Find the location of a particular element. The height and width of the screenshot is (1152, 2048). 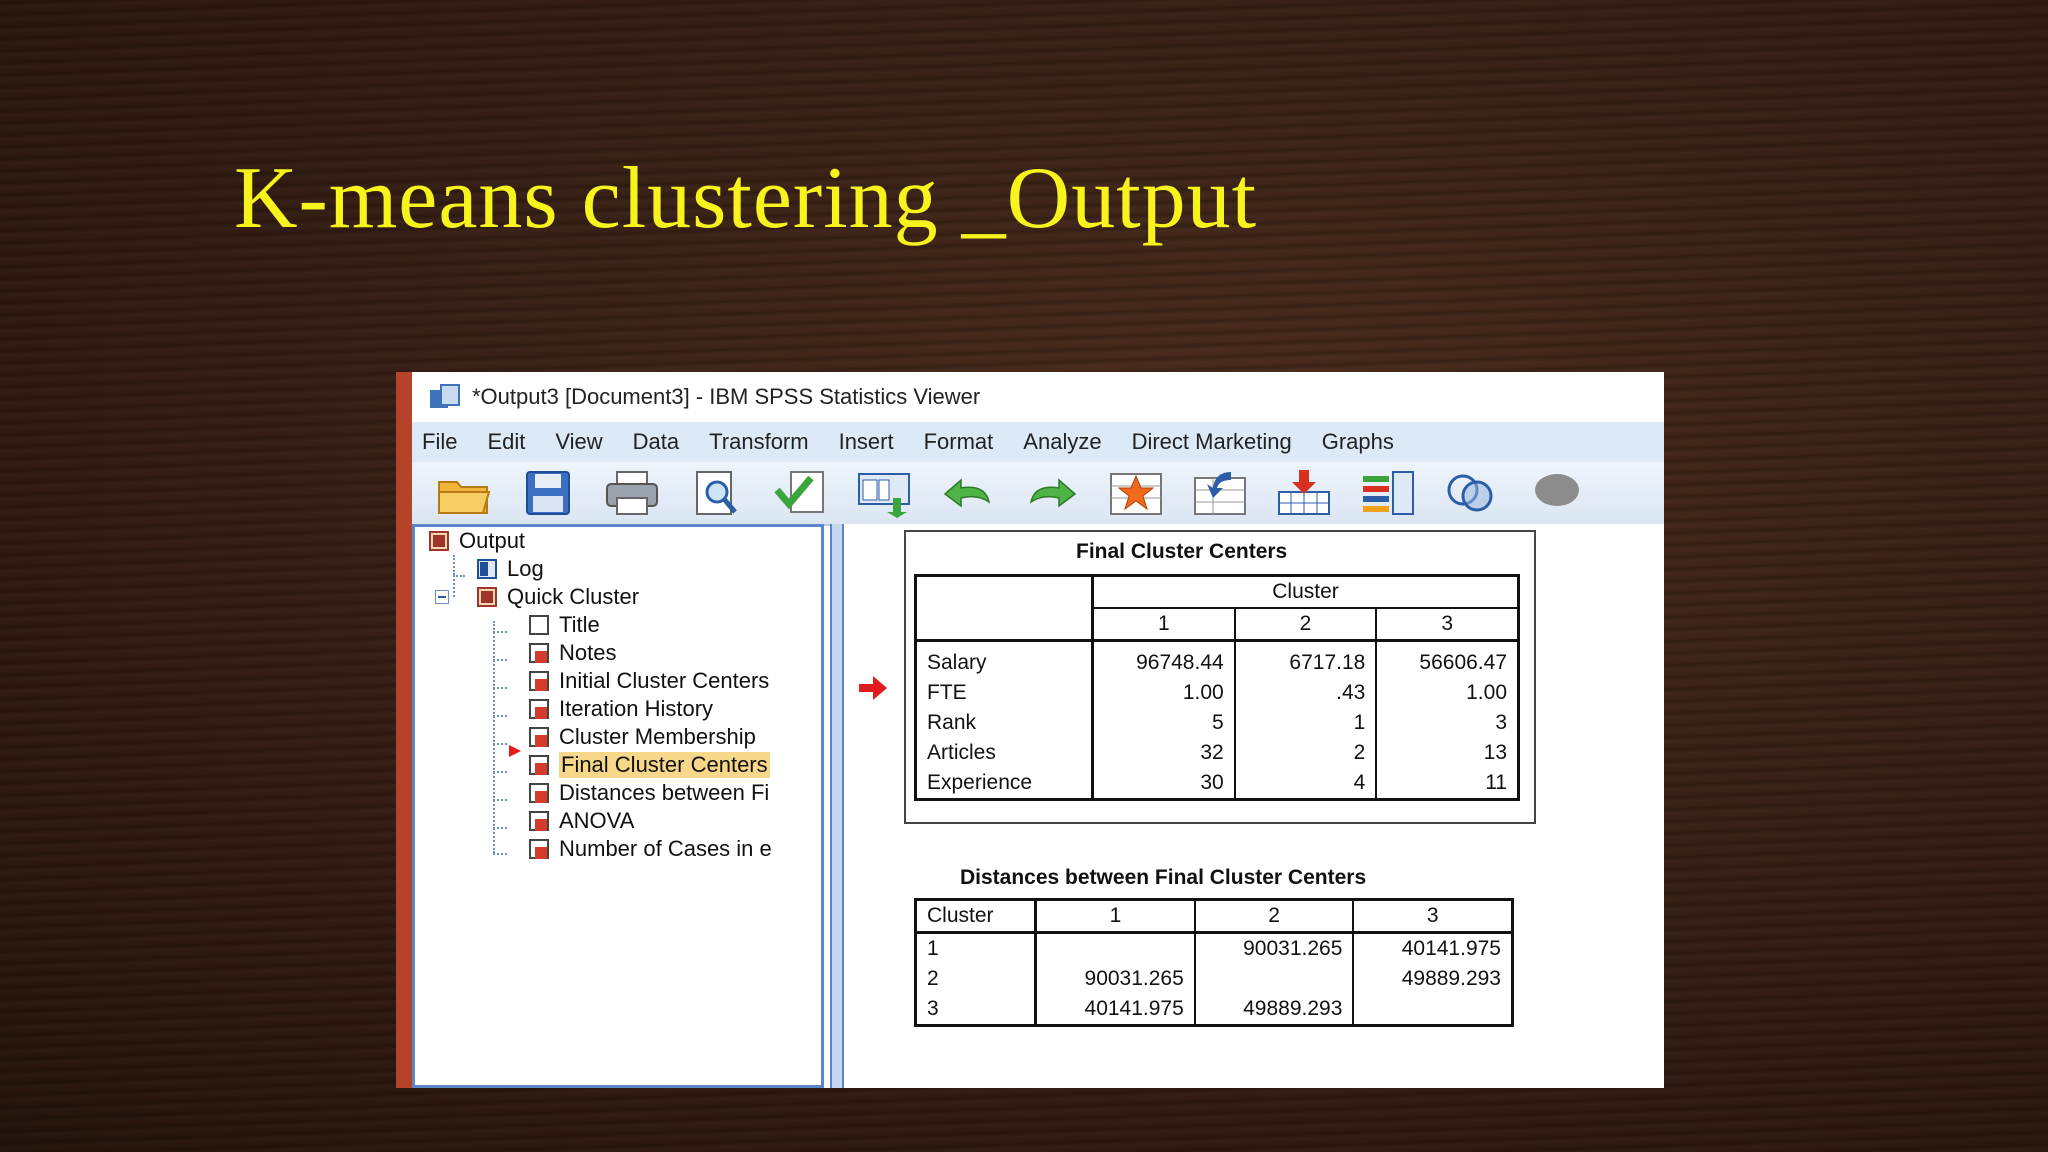

cluster-group-header: Cluster is located at coordinates (1306, 592).